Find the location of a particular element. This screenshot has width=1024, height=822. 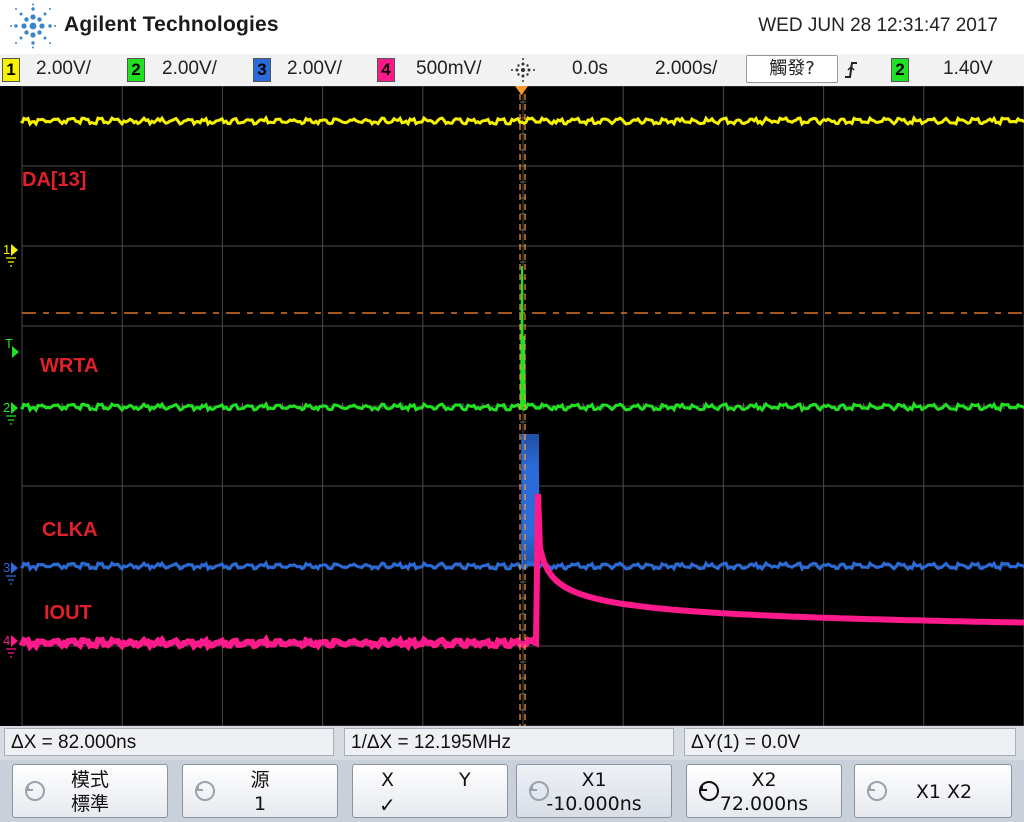

softkey-source: 源 1 is located at coordinates (260, 791).